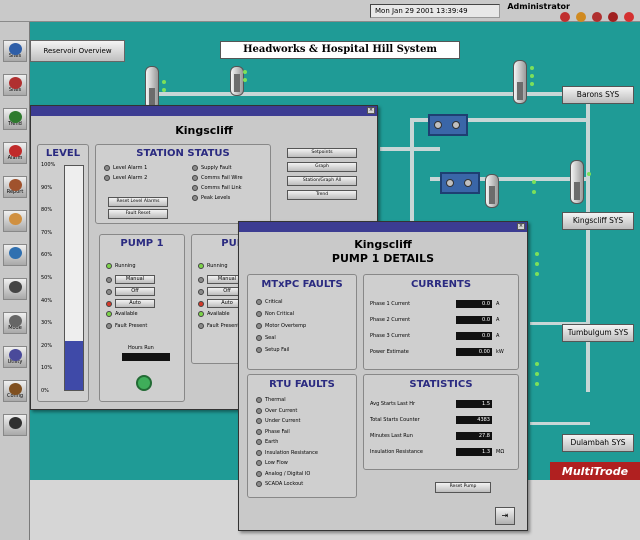 The width and height of the screenshot is (640, 540). I want to click on alarm-label: Comms Fail Wire, so click(222, 178).